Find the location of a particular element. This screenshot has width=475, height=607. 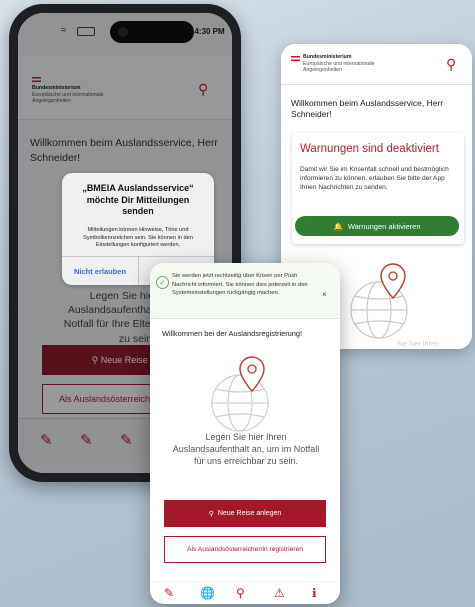

activate-warnings-button: 🔔 Warnungen aktivieren is located at coordinates (377, 226).